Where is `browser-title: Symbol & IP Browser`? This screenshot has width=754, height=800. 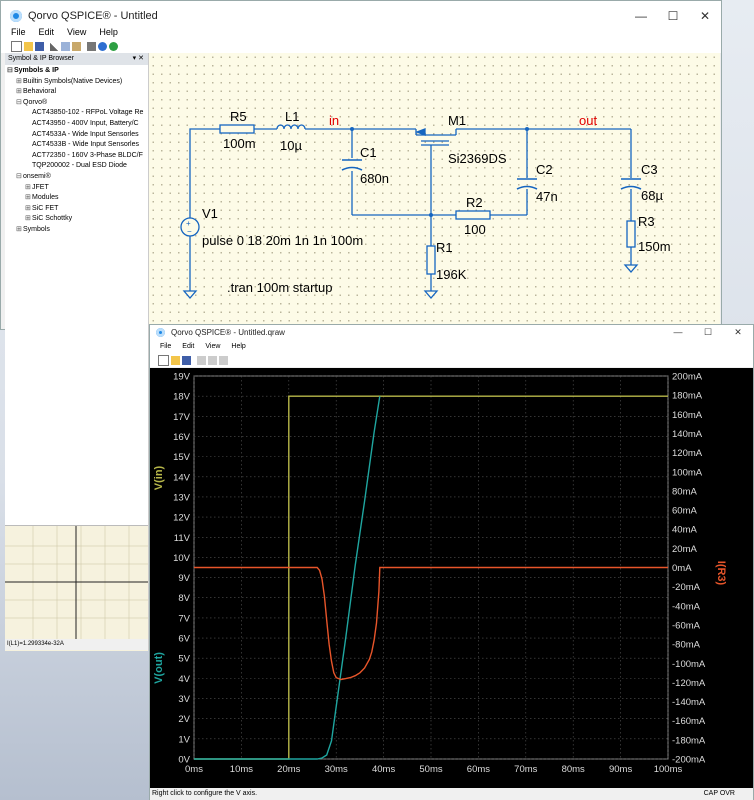
browser-title: Symbol & IP Browser is located at coordinates (41, 58).